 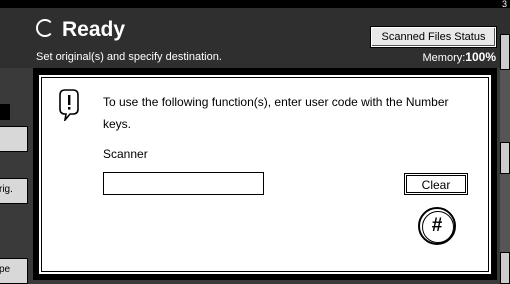 What do you see at coordinates (433, 37) in the screenshot?
I see `scanned-files-status-button: Scanned Files Status` at bounding box center [433, 37].